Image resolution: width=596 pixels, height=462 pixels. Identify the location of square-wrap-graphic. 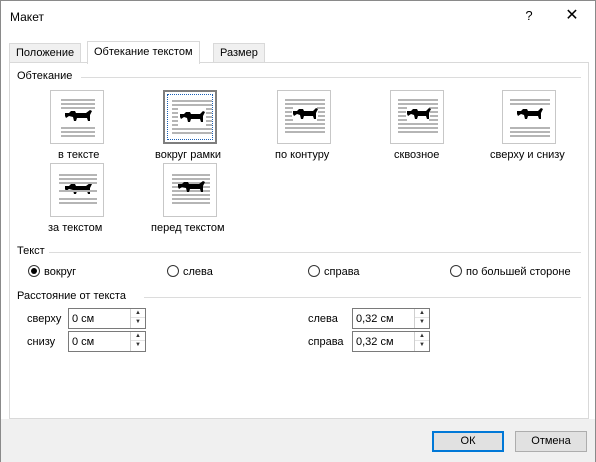
(192, 117).